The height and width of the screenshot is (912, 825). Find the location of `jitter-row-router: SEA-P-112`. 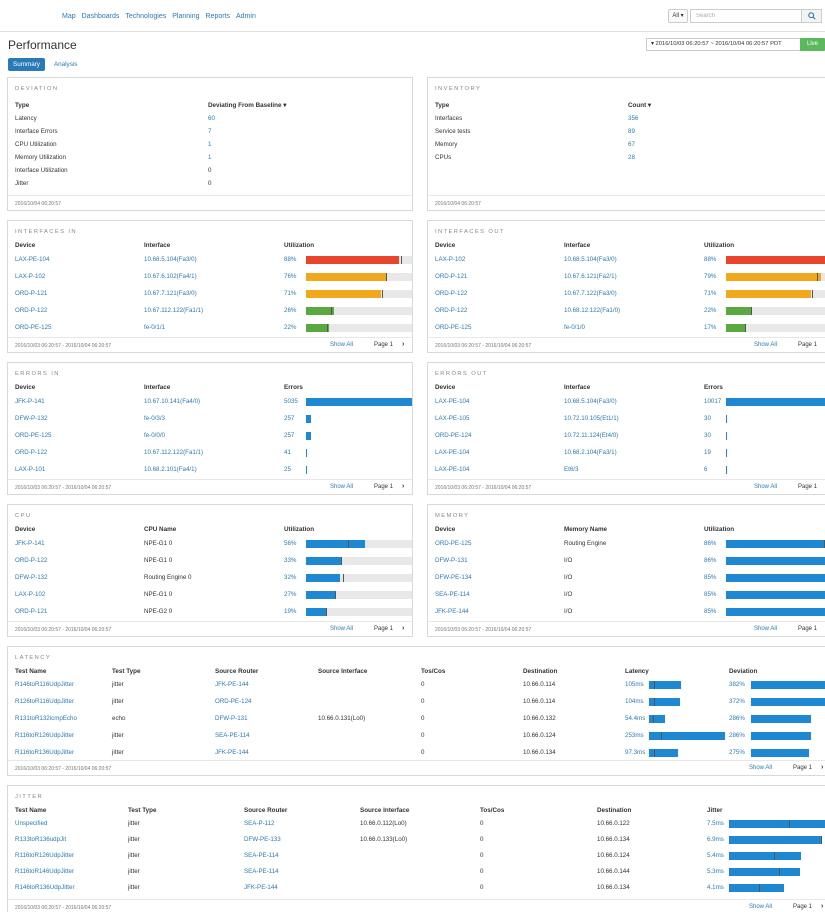

jitter-row-router: SEA-P-112 is located at coordinates (259, 823).